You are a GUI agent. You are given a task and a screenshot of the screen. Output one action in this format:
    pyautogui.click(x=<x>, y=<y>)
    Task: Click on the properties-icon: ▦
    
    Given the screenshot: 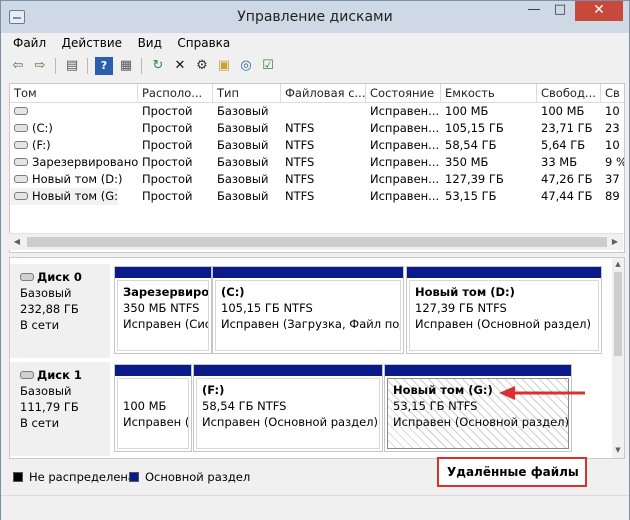 What is the action you would take?
    pyautogui.click(x=126, y=66)
    